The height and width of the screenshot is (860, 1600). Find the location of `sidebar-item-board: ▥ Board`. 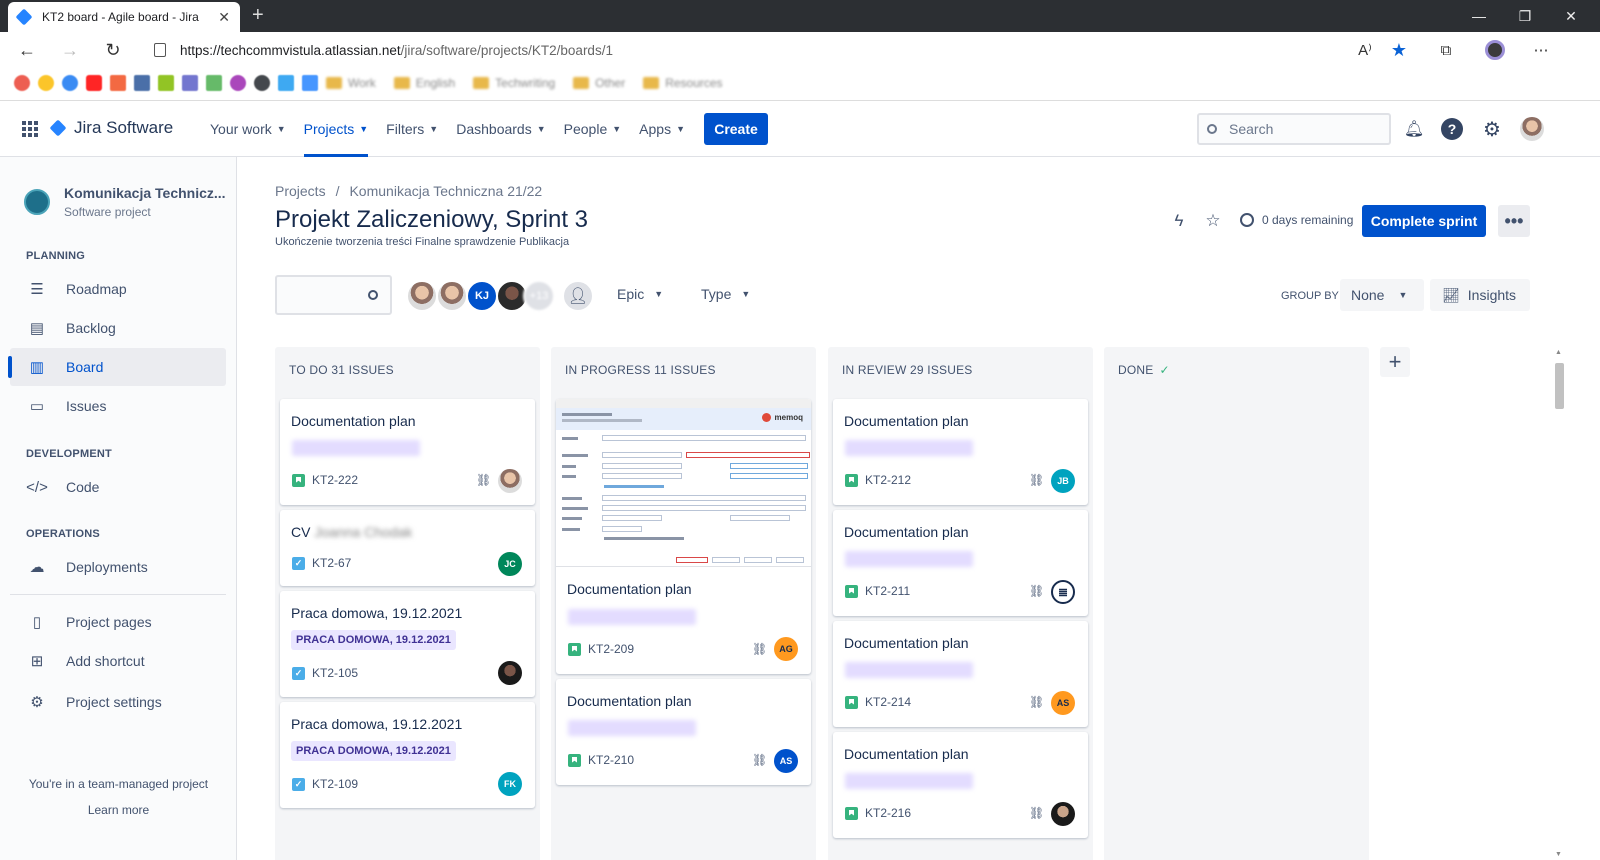

sidebar-item-board: ▥ Board is located at coordinates (117, 367).